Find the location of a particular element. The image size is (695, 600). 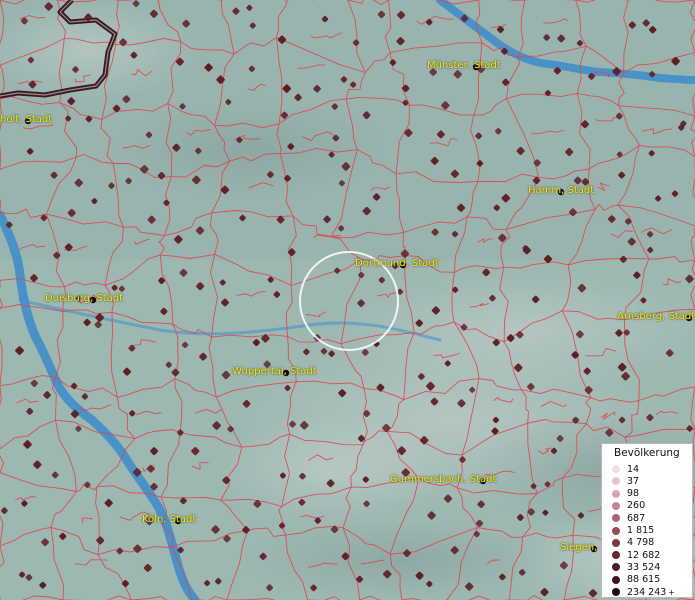

legend-label: 687 is located at coordinates (636, 518).